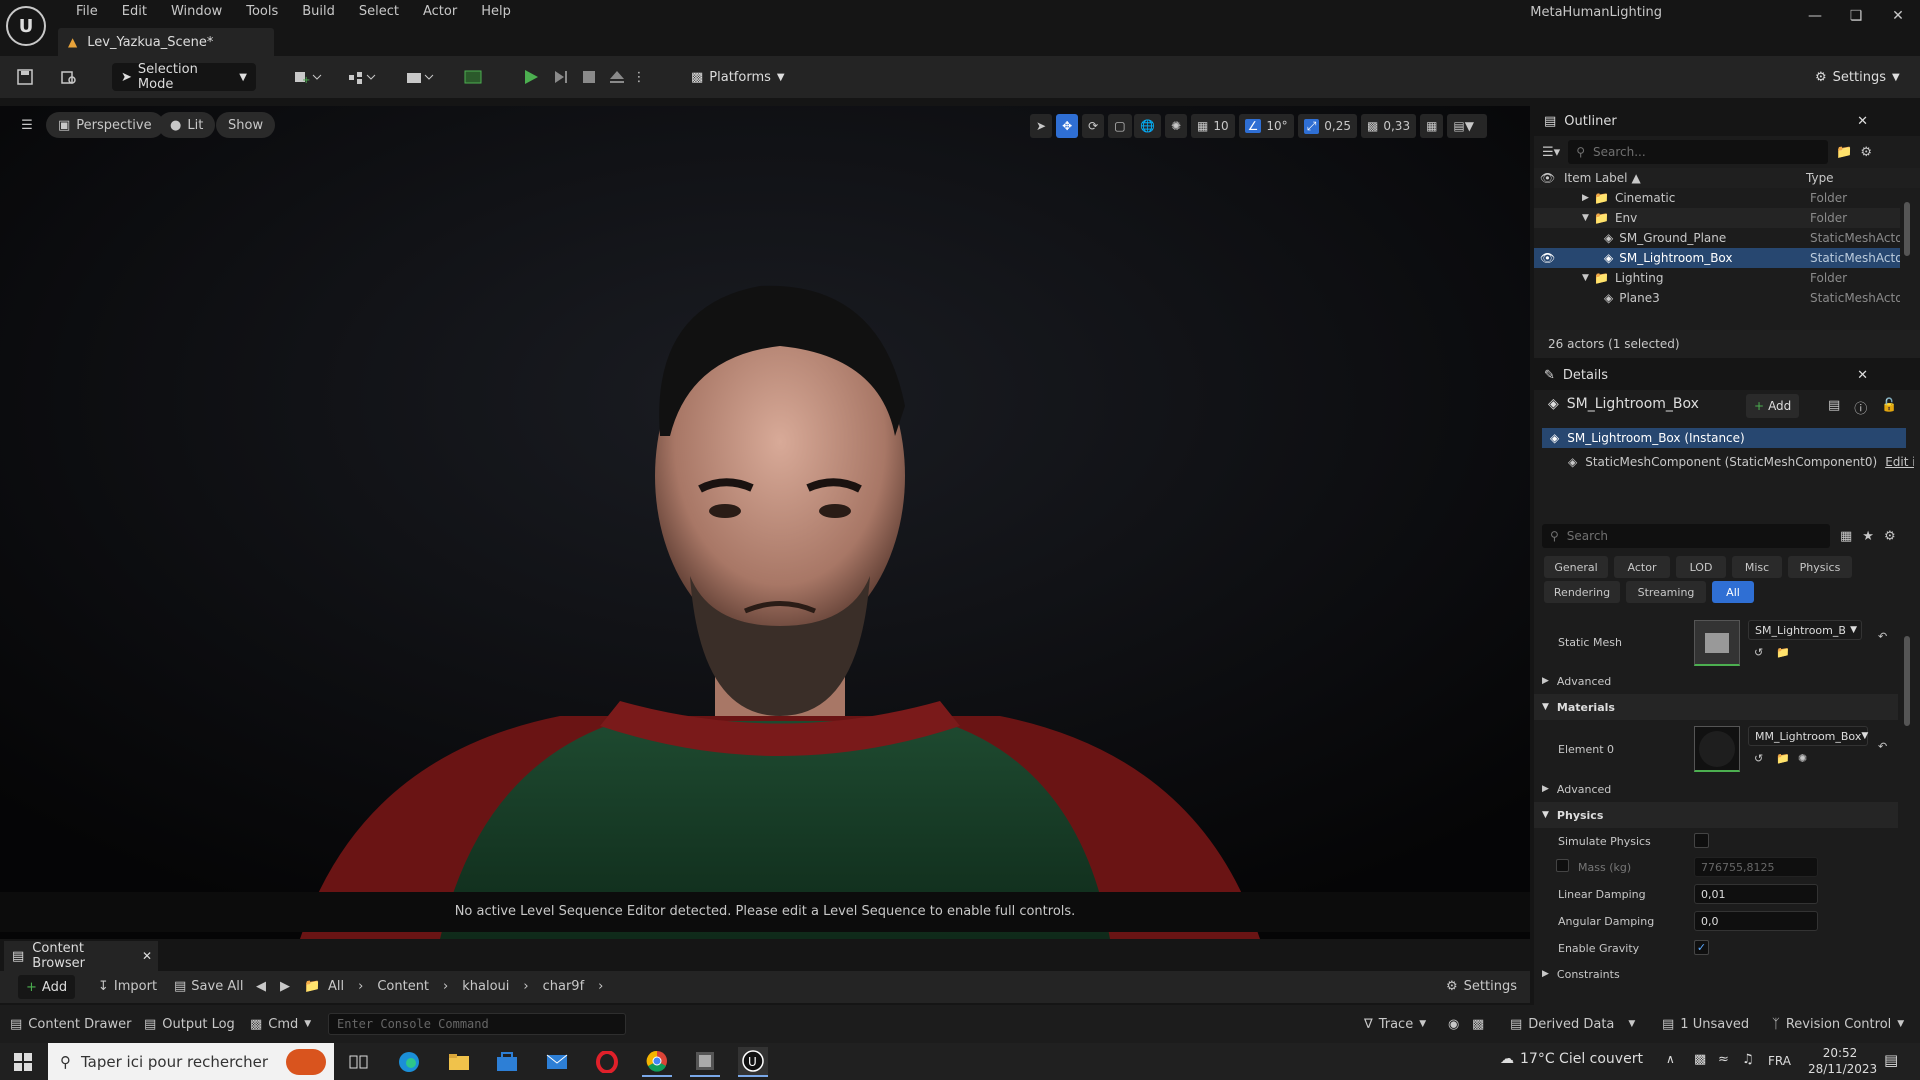  What do you see at coordinates (477, 1024) in the screenshot?
I see `console-command-input: Enter Console Command` at bounding box center [477, 1024].